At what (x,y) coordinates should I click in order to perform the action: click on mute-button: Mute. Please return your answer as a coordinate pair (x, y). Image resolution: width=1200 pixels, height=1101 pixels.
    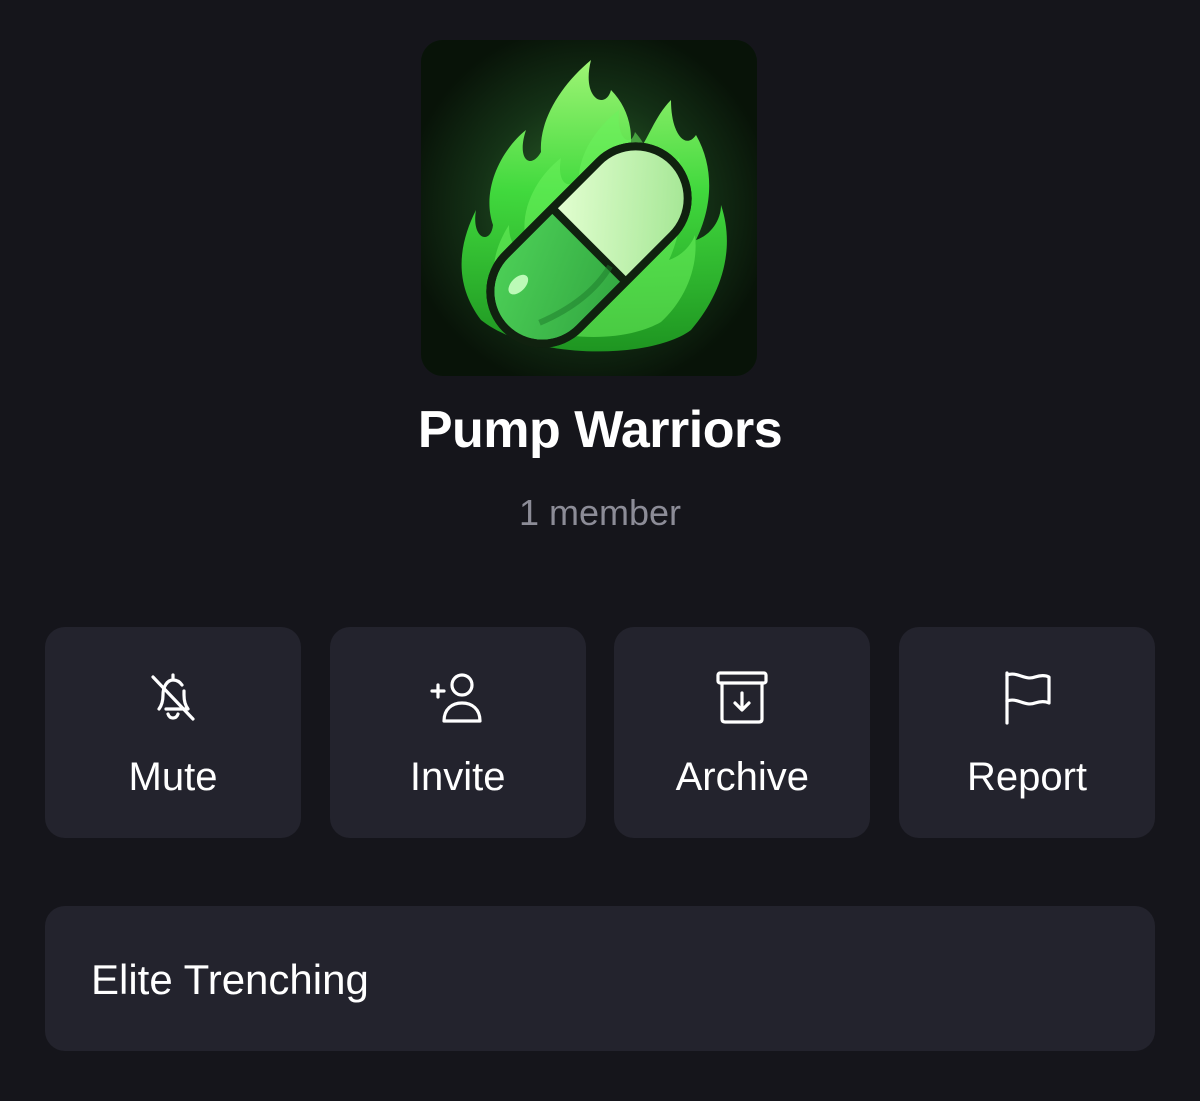
    Looking at the image, I should click on (173, 732).